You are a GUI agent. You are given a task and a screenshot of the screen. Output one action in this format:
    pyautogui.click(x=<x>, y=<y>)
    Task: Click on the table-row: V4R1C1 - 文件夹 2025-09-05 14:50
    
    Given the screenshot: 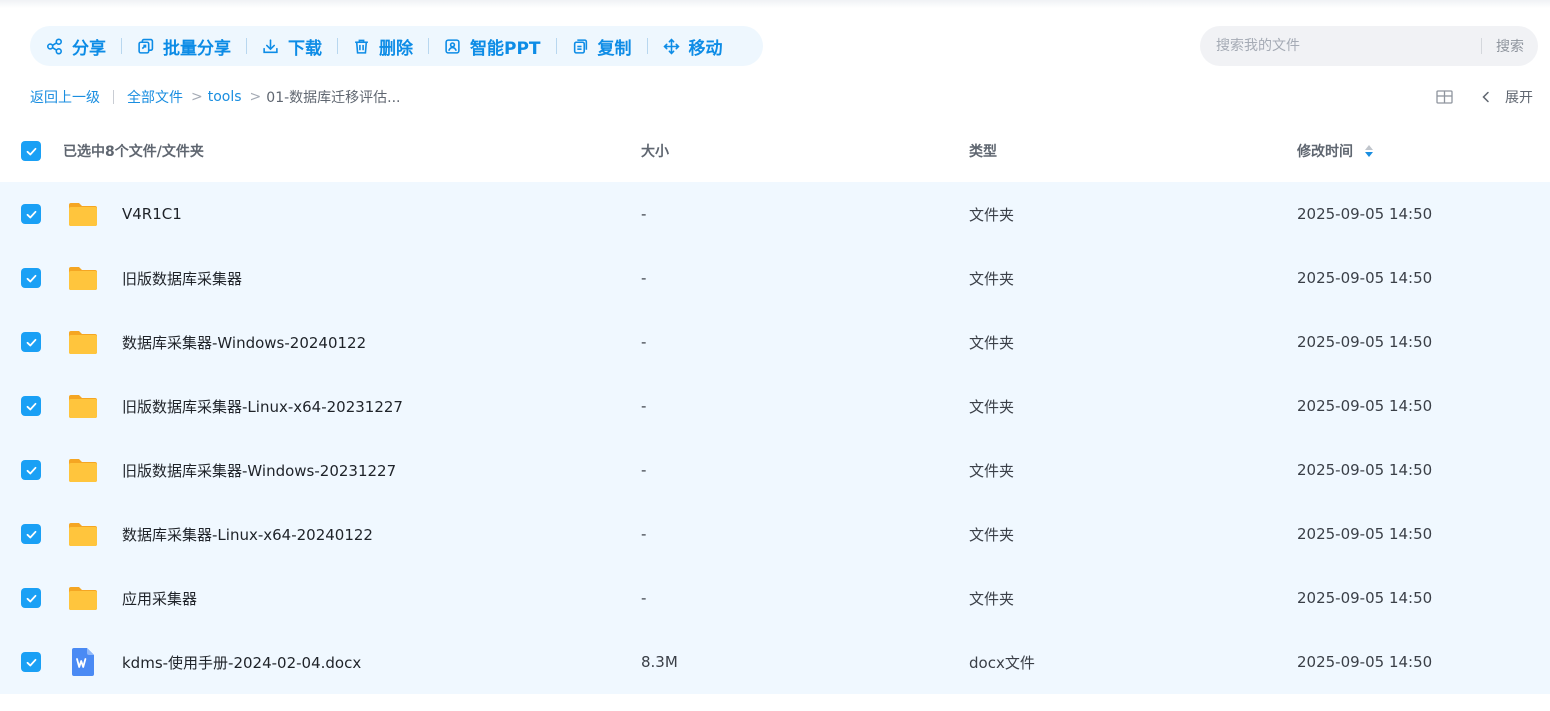 What is the action you would take?
    pyautogui.click(x=775, y=214)
    